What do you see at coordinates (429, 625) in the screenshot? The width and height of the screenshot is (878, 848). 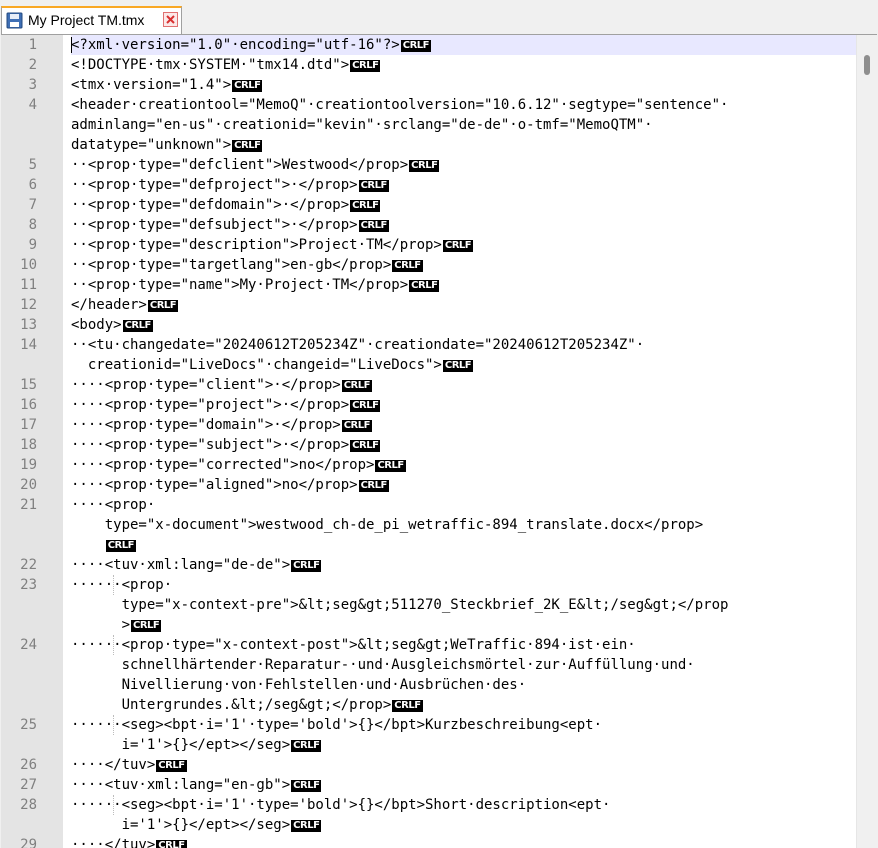 I see `editor-line: > CRLF` at bounding box center [429, 625].